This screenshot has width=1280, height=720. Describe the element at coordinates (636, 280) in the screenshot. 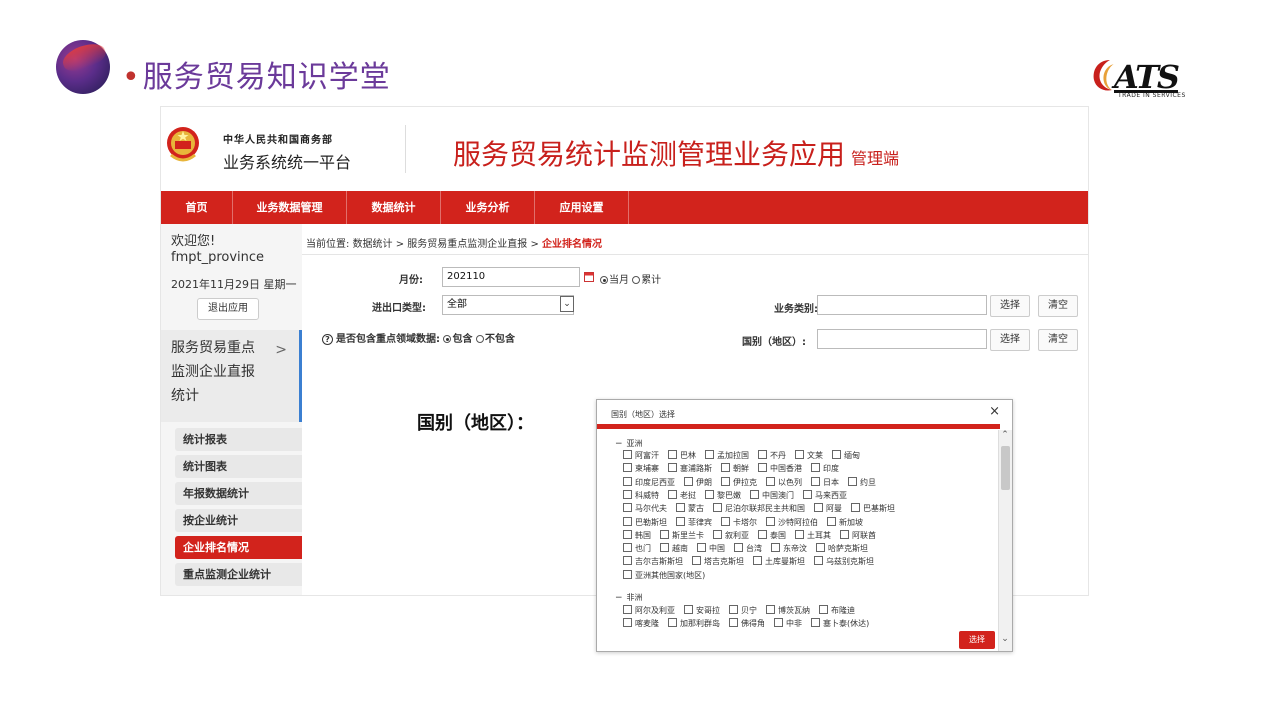

I see `radio-cumulative` at that location.